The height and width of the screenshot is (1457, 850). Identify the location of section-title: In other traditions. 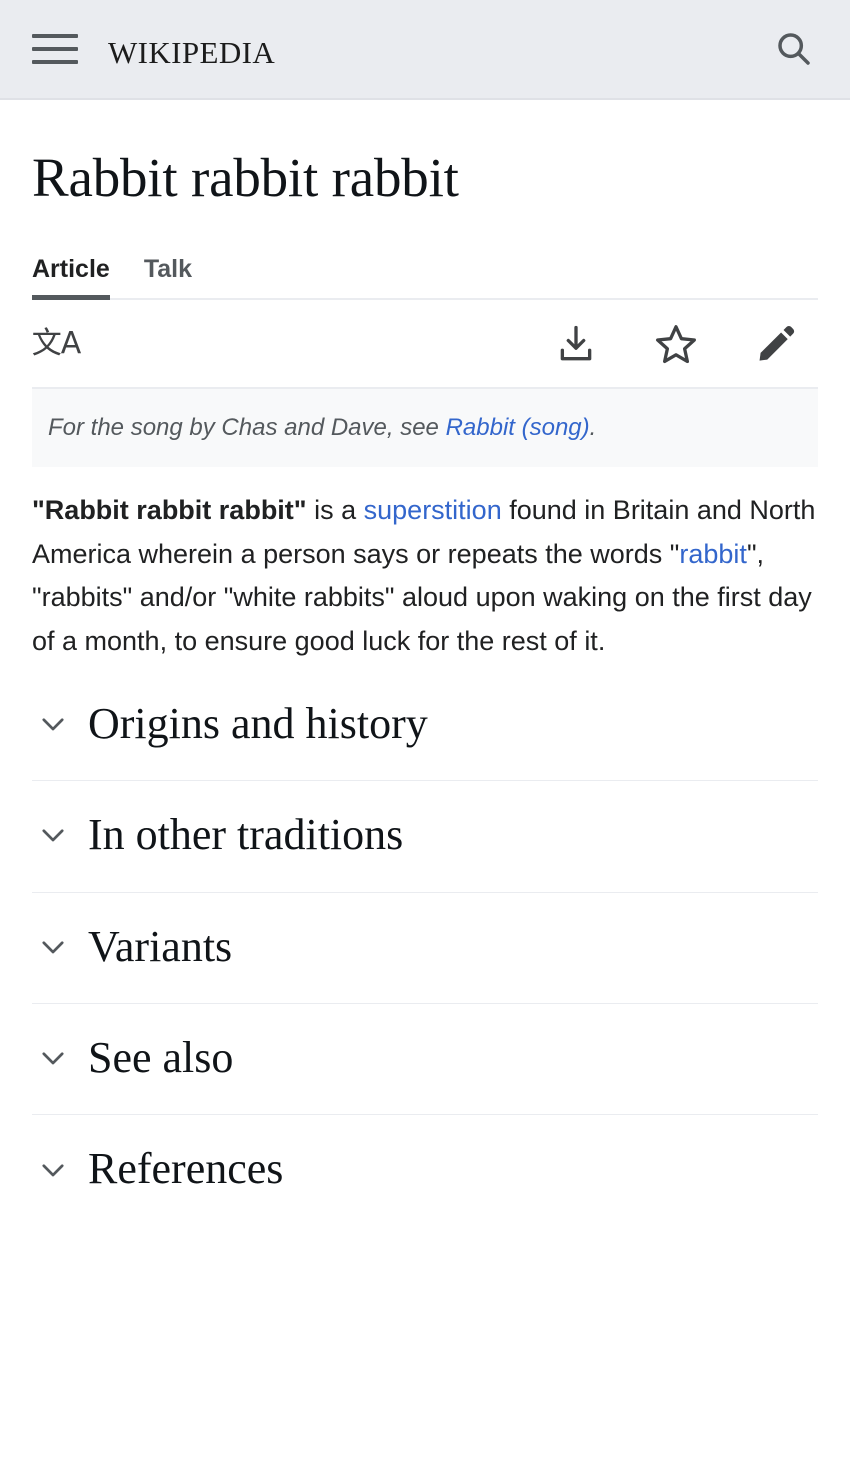
(246, 835).